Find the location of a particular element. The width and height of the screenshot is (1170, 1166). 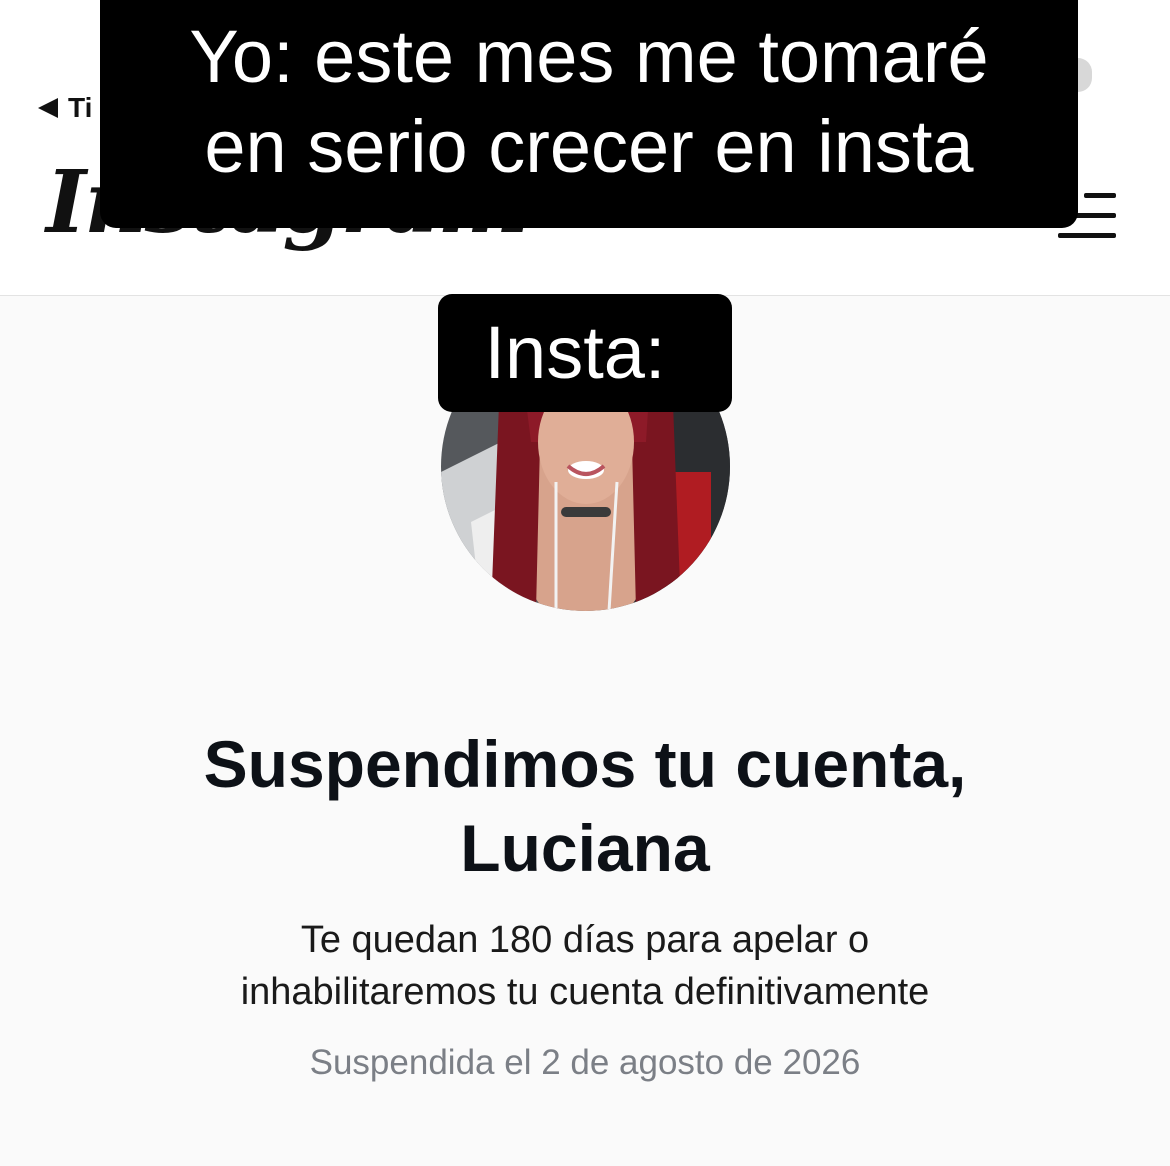

meme-caption-middle: Insta: is located at coordinates (585, 353).